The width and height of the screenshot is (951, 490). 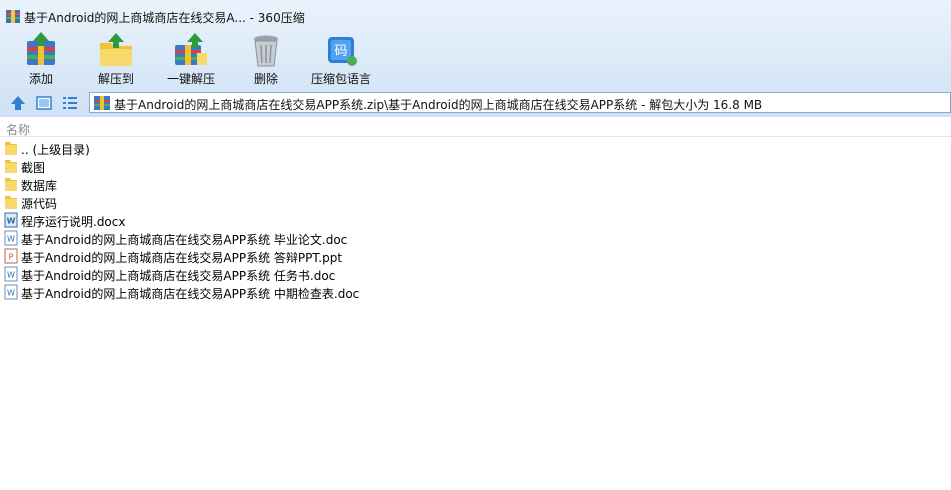 I want to click on list-item-name: 基于Android的网上商城商店在线交易APP系统 任务书.doc, so click(x=178, y=276).